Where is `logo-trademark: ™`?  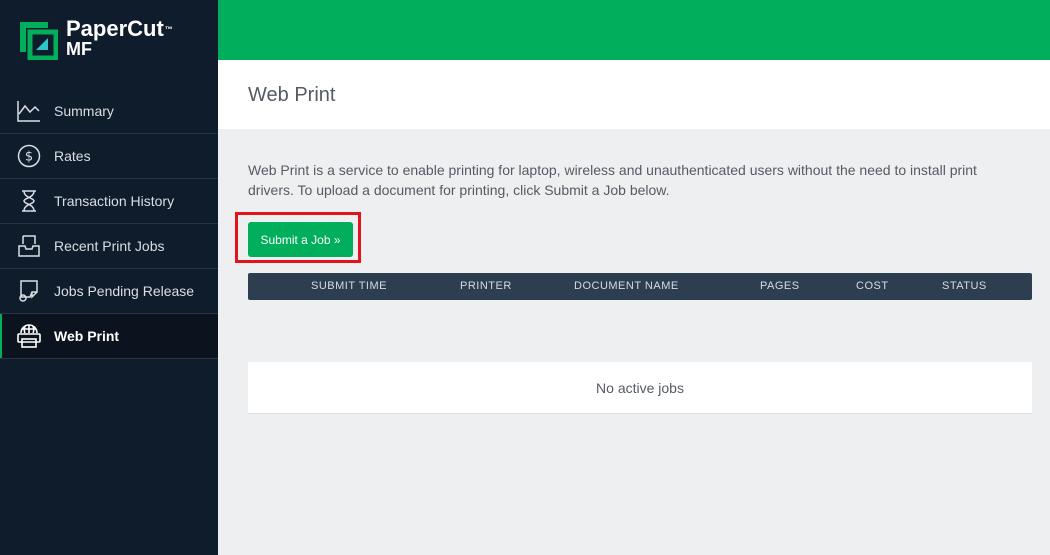
logo-trademark: ™ is located at coordinates (168, 29).